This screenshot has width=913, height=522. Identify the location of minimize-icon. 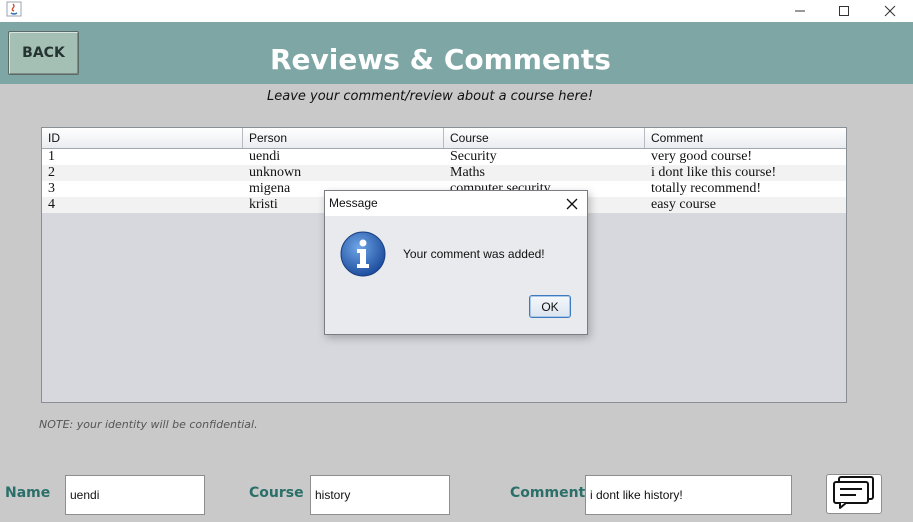
(800, 11).